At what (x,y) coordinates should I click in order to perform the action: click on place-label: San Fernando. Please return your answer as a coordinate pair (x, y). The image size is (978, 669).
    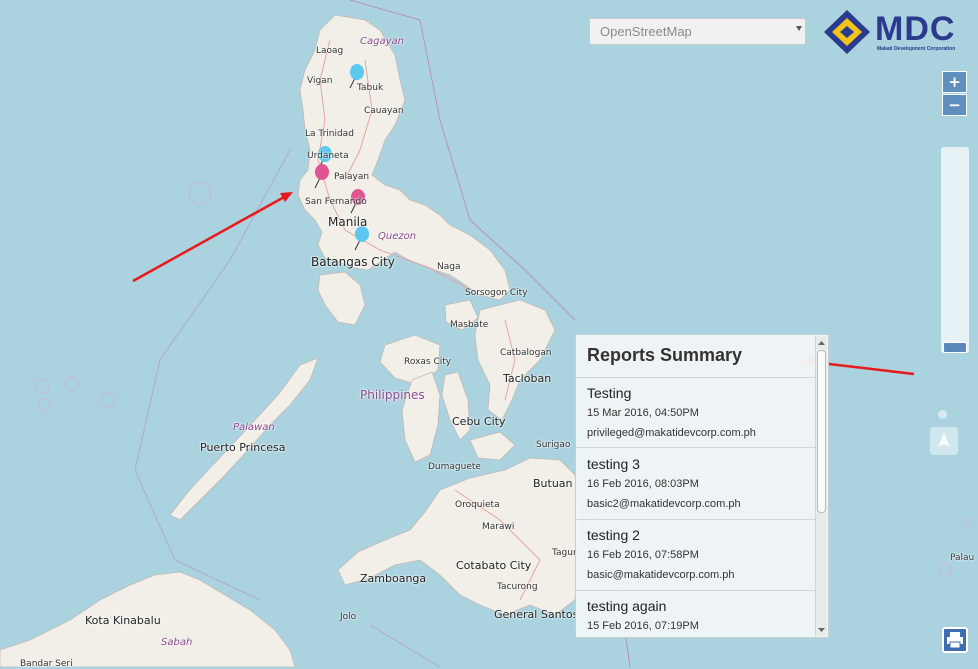
    Looking at the image, I should click on (336, 202).